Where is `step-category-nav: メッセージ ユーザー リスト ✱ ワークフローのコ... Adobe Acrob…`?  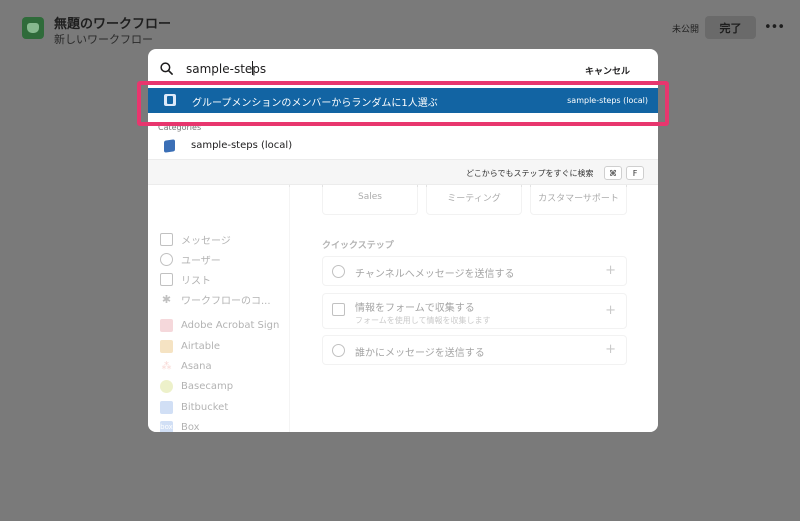
step-category-nav: メッセージ ユーザー リスト ✱ ワークフローのコ... Adobe Acrob… is located at coordinates (219, 300).